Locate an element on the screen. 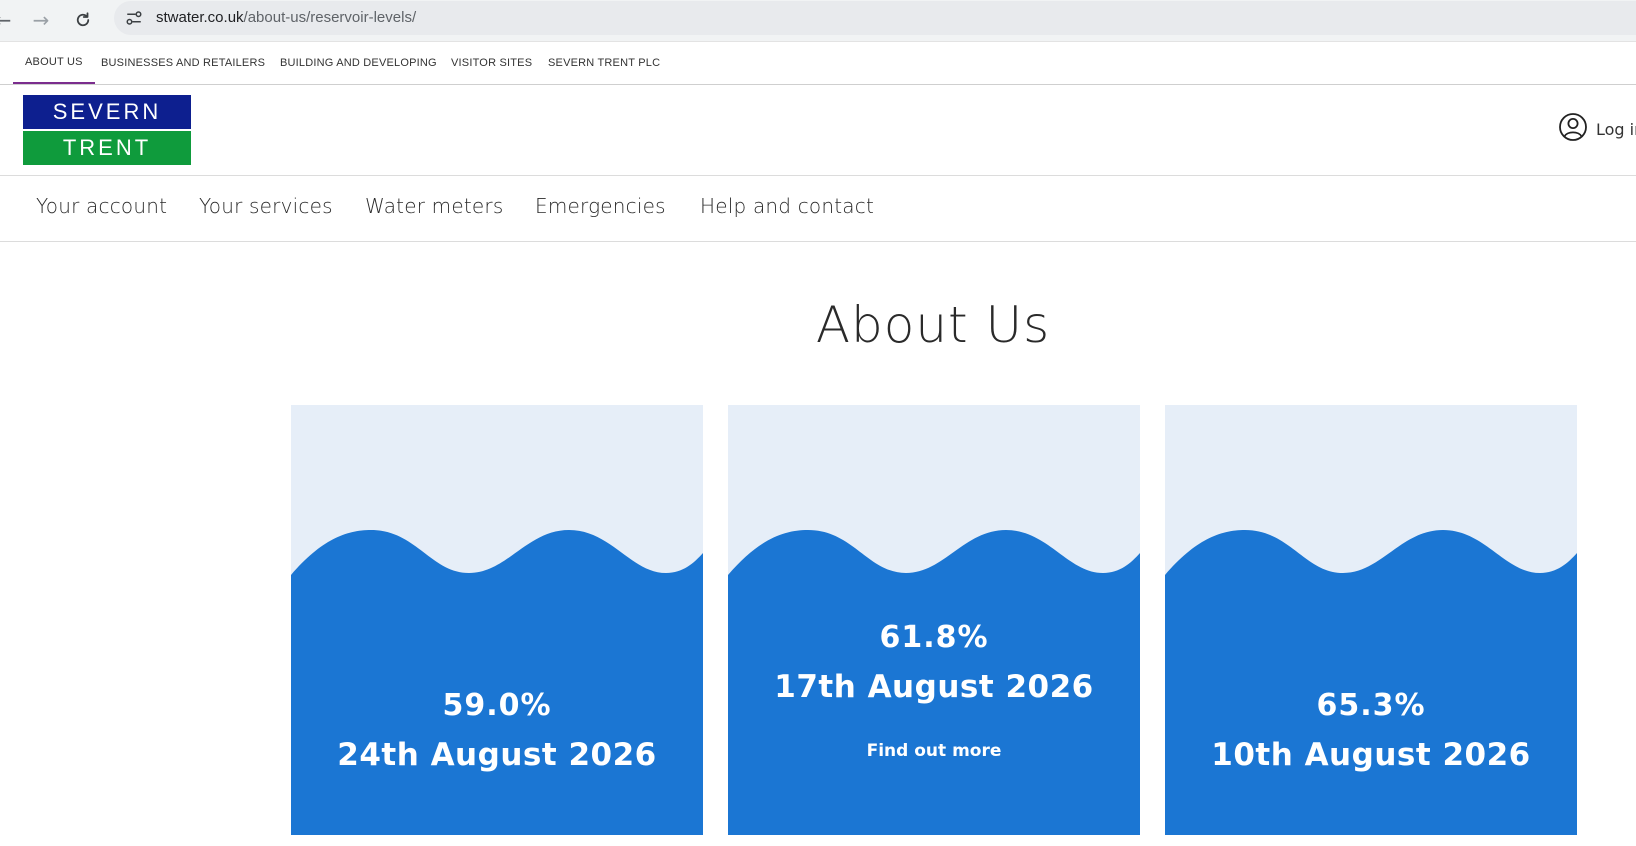 The image size is (1636, 846). logo-bottom-text: TRENT is located at coordinates (107, 148).